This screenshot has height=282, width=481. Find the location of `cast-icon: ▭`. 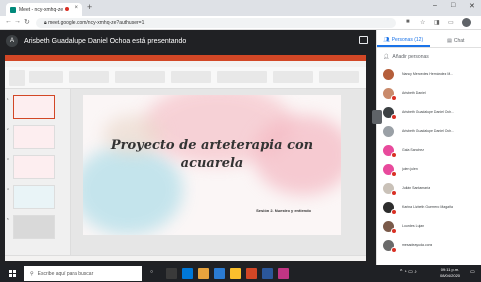

cast-icon: ▭ is located at coordinates (451, 22).